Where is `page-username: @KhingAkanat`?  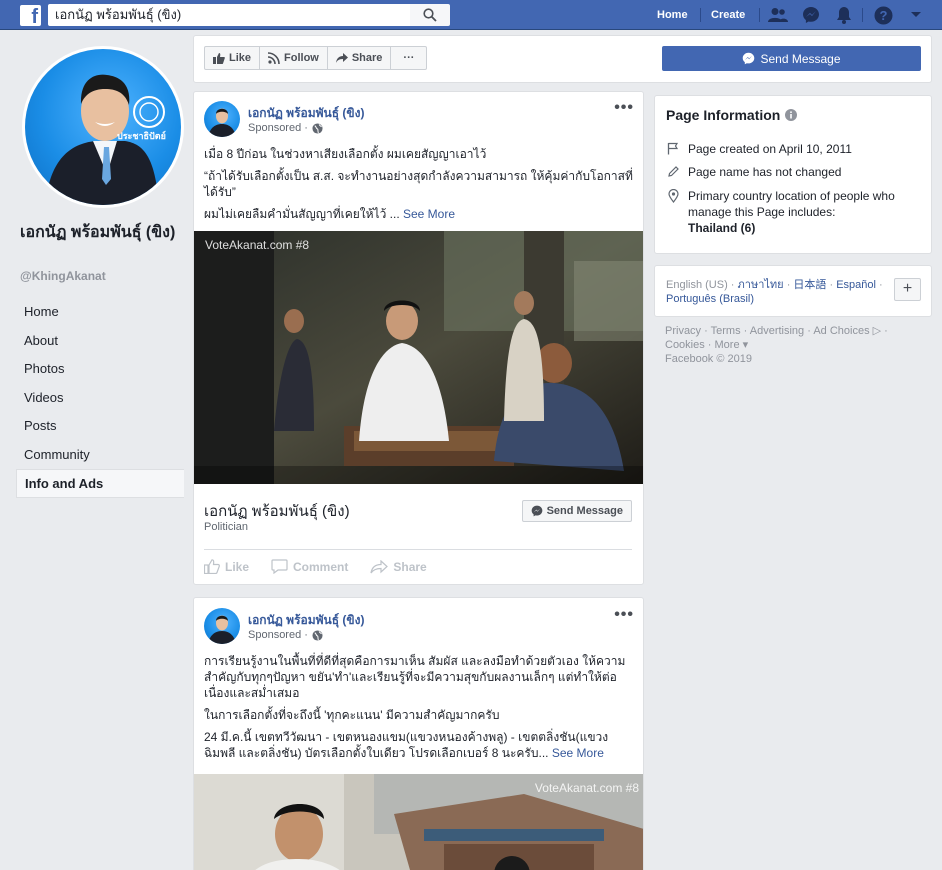 page-username: @KhingAkanat is located at coordinates (63, 276).